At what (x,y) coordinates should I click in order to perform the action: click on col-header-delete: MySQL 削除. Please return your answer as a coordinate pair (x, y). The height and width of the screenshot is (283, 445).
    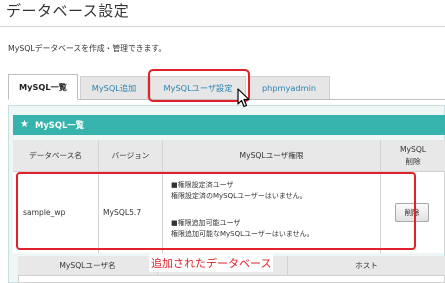
    Looking at the image, I should click on (413, 156).